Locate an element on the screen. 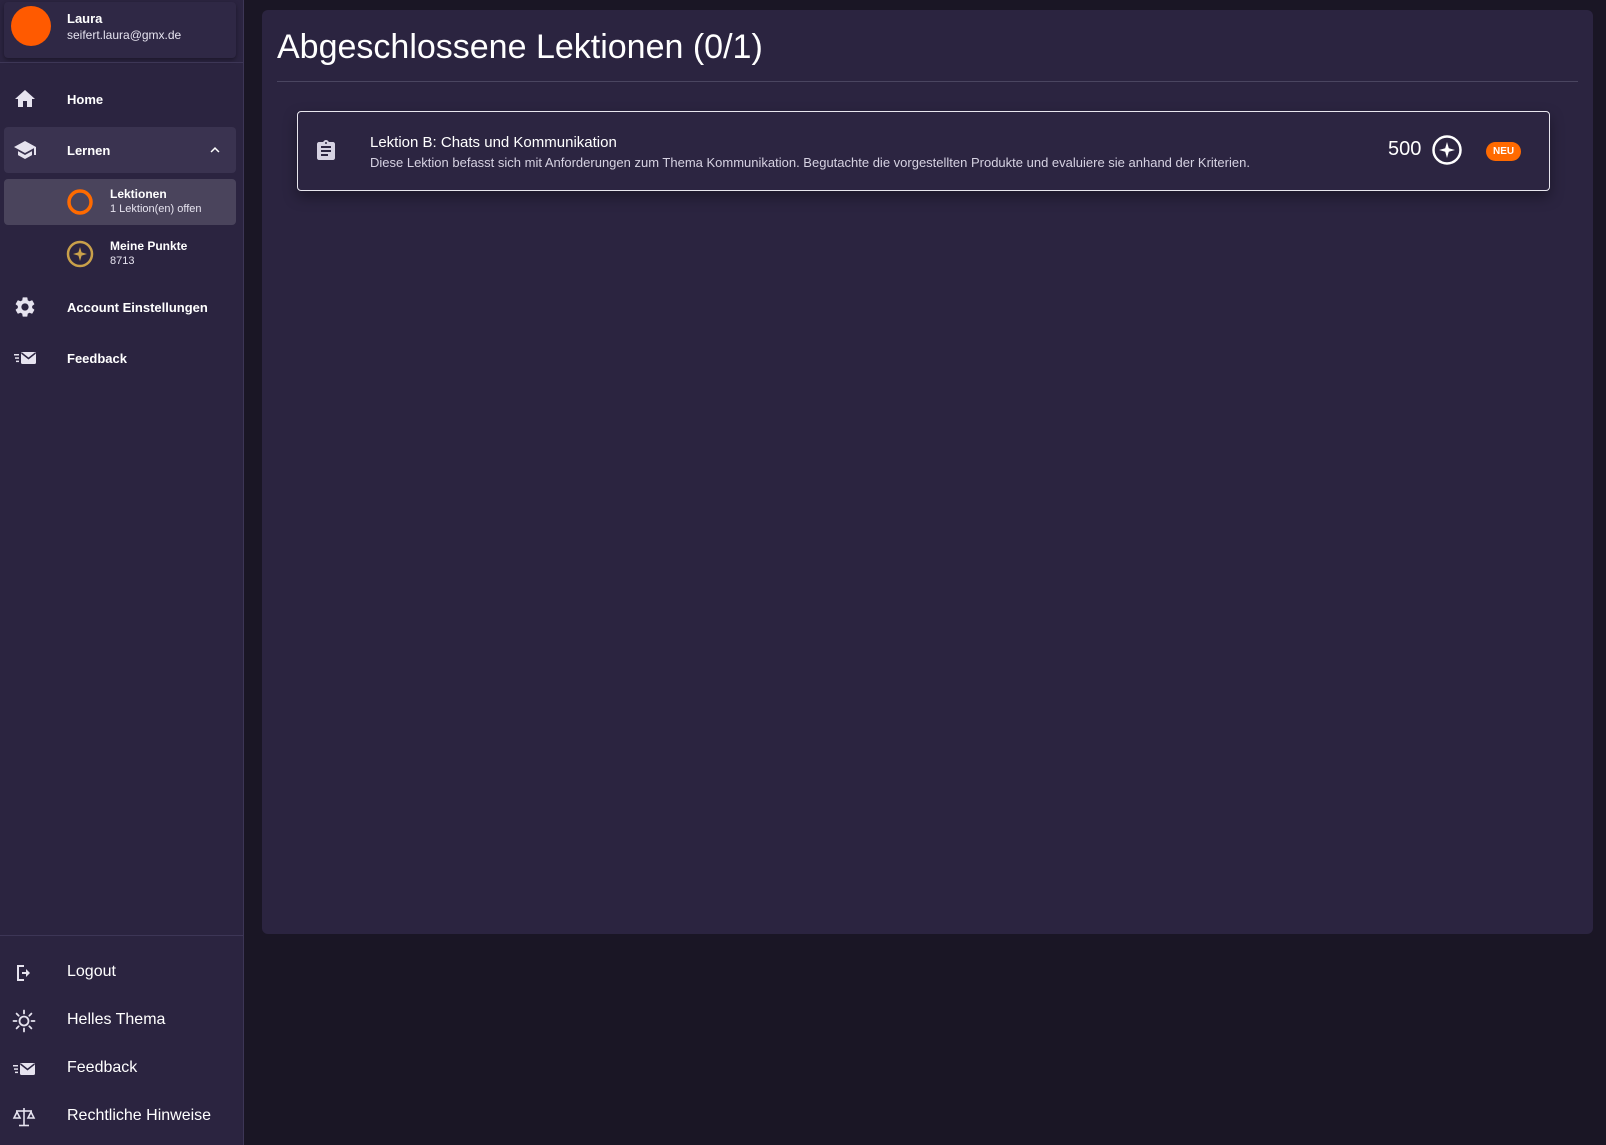  sidebar-item-points: Meine Punkte 8713 is located at coordinates (120, 254).